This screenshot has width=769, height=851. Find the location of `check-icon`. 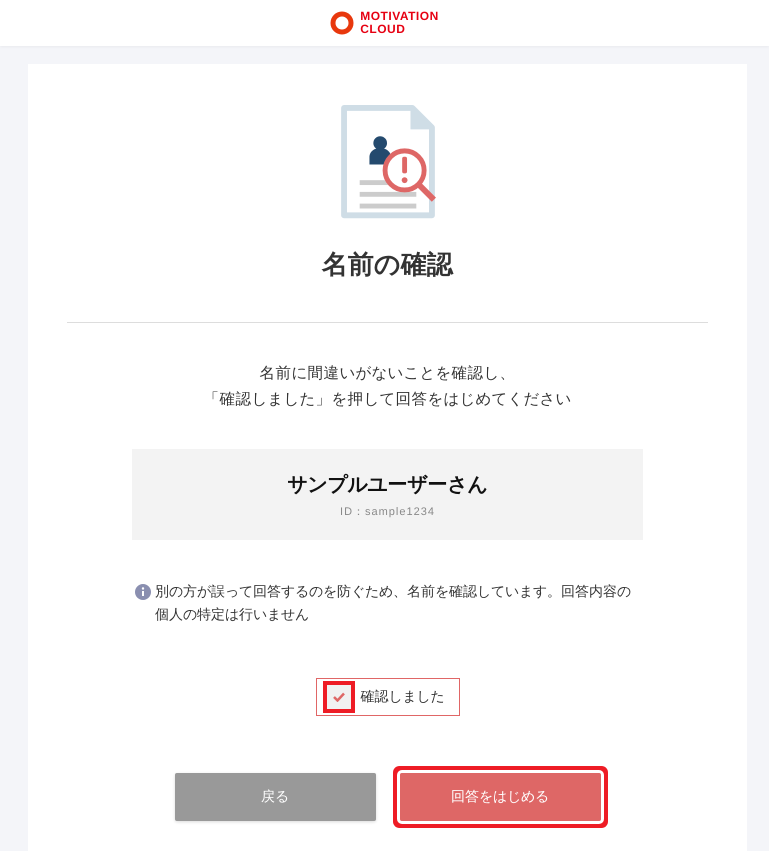

check-icon is located at coordinates (338, 697).